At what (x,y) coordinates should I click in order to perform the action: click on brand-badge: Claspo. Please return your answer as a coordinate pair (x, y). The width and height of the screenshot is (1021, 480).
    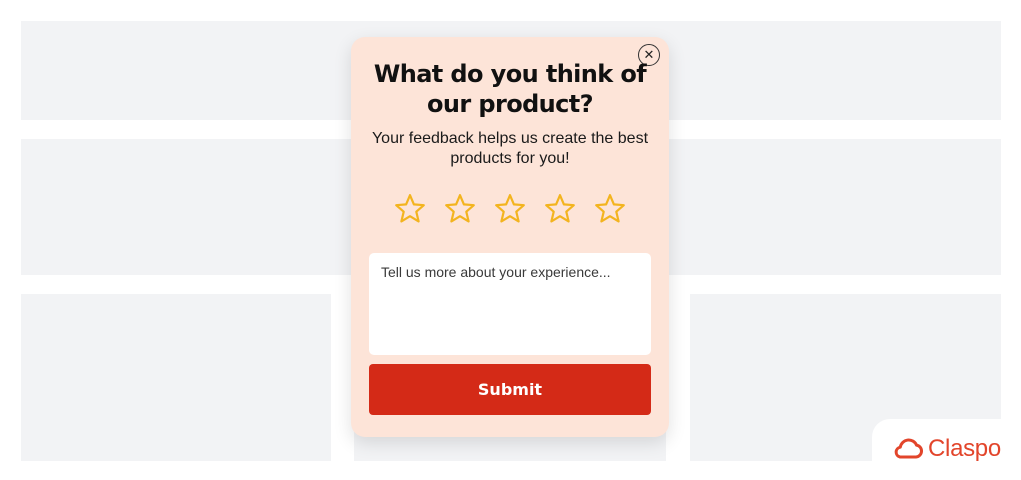
    Looking at the image, I should click on (946, 449).